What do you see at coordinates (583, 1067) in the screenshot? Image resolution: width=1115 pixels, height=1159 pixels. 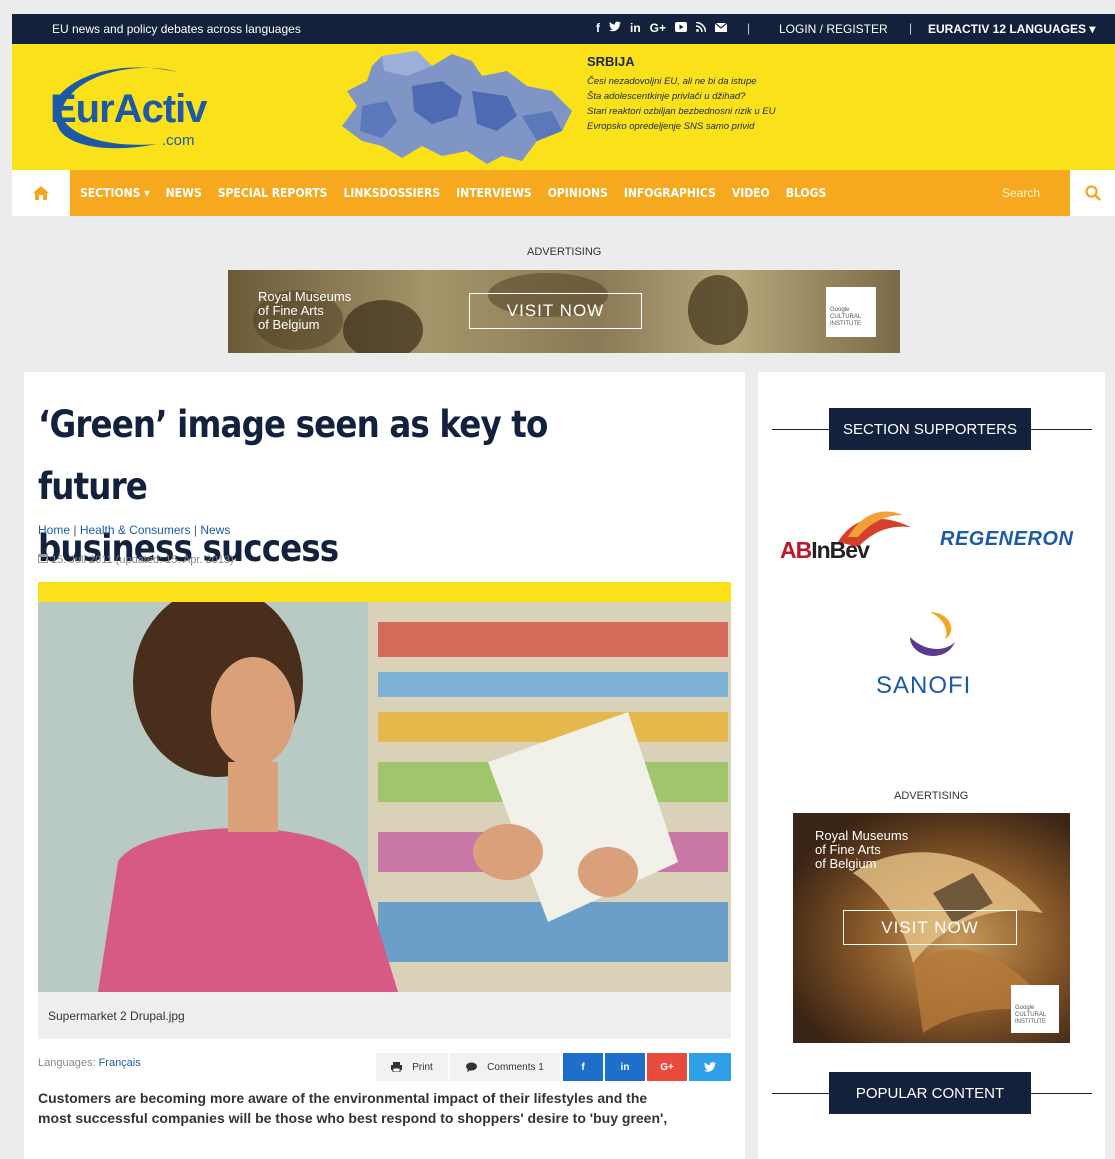 I see `facebook-share-button: f` at bounding box center [583, 1067].